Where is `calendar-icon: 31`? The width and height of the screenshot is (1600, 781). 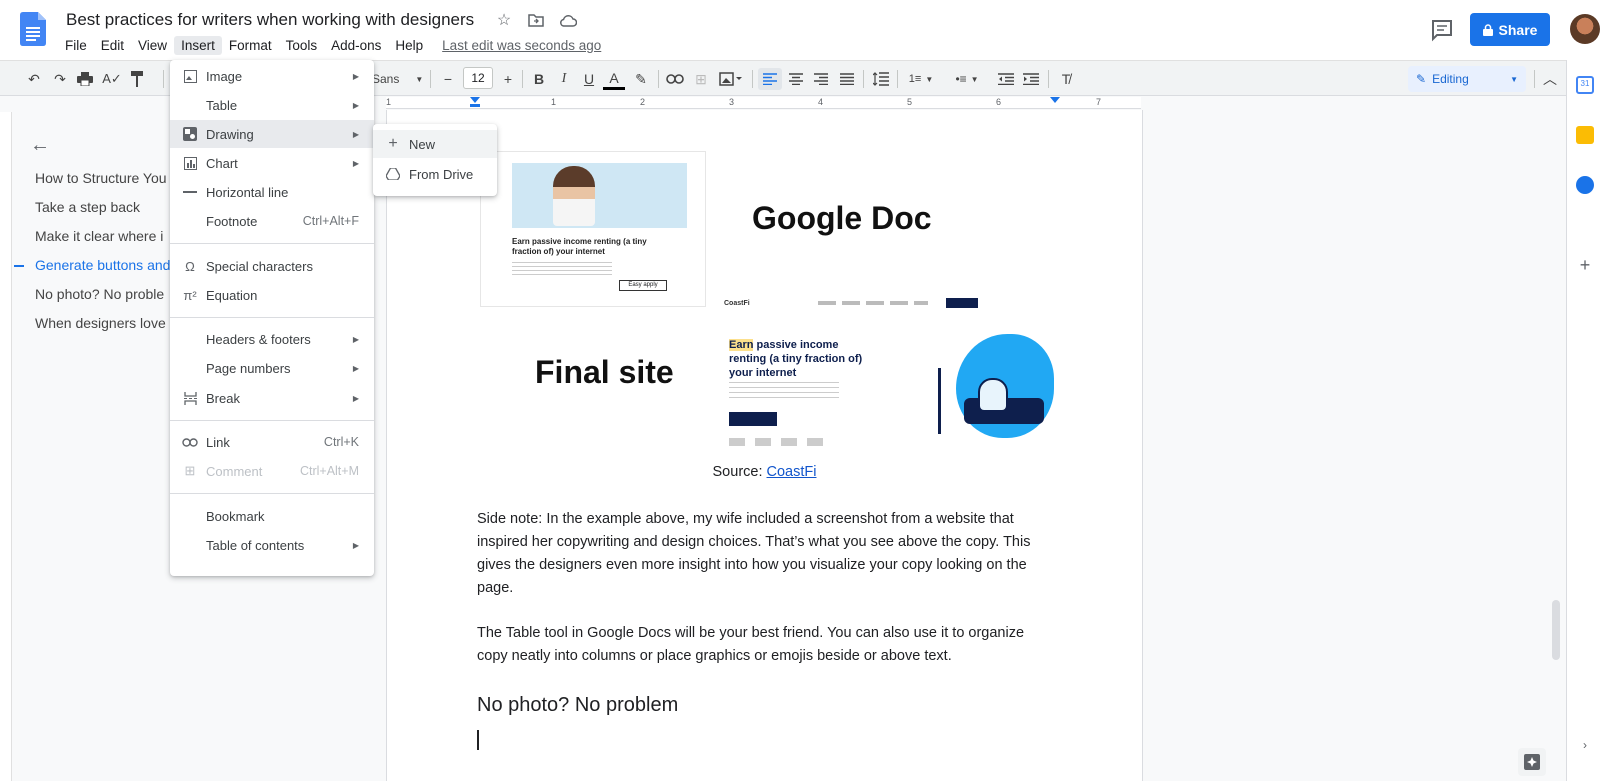
calendar-icon: 31 is located at coordinates (1585, 85).